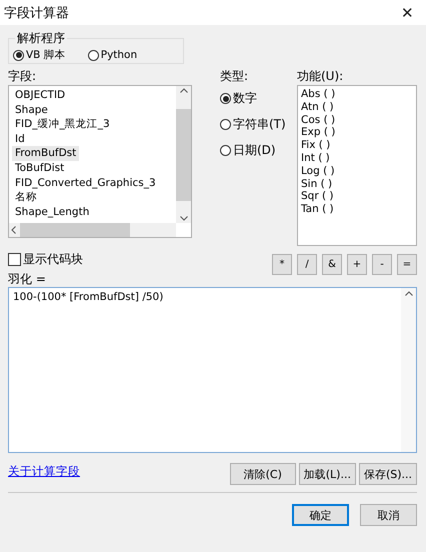  What do you see at coordinates (113, 55) in the screenshot?
I see `parser-radio: Python` at bounding box center [113, 55].